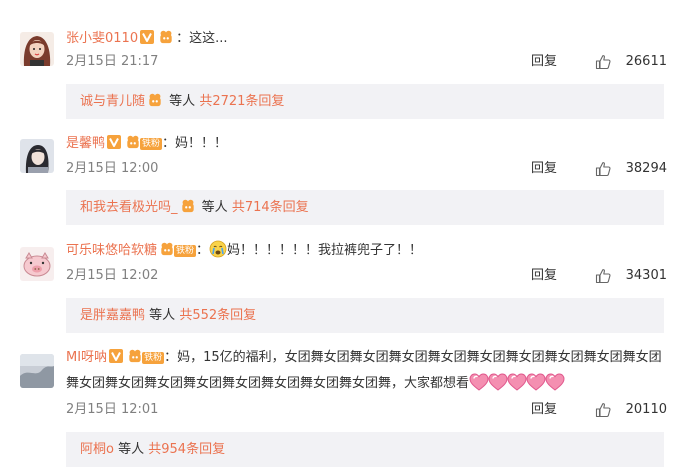  I want to click on reply-count-link: 共2721条回复, so click(241, 101).